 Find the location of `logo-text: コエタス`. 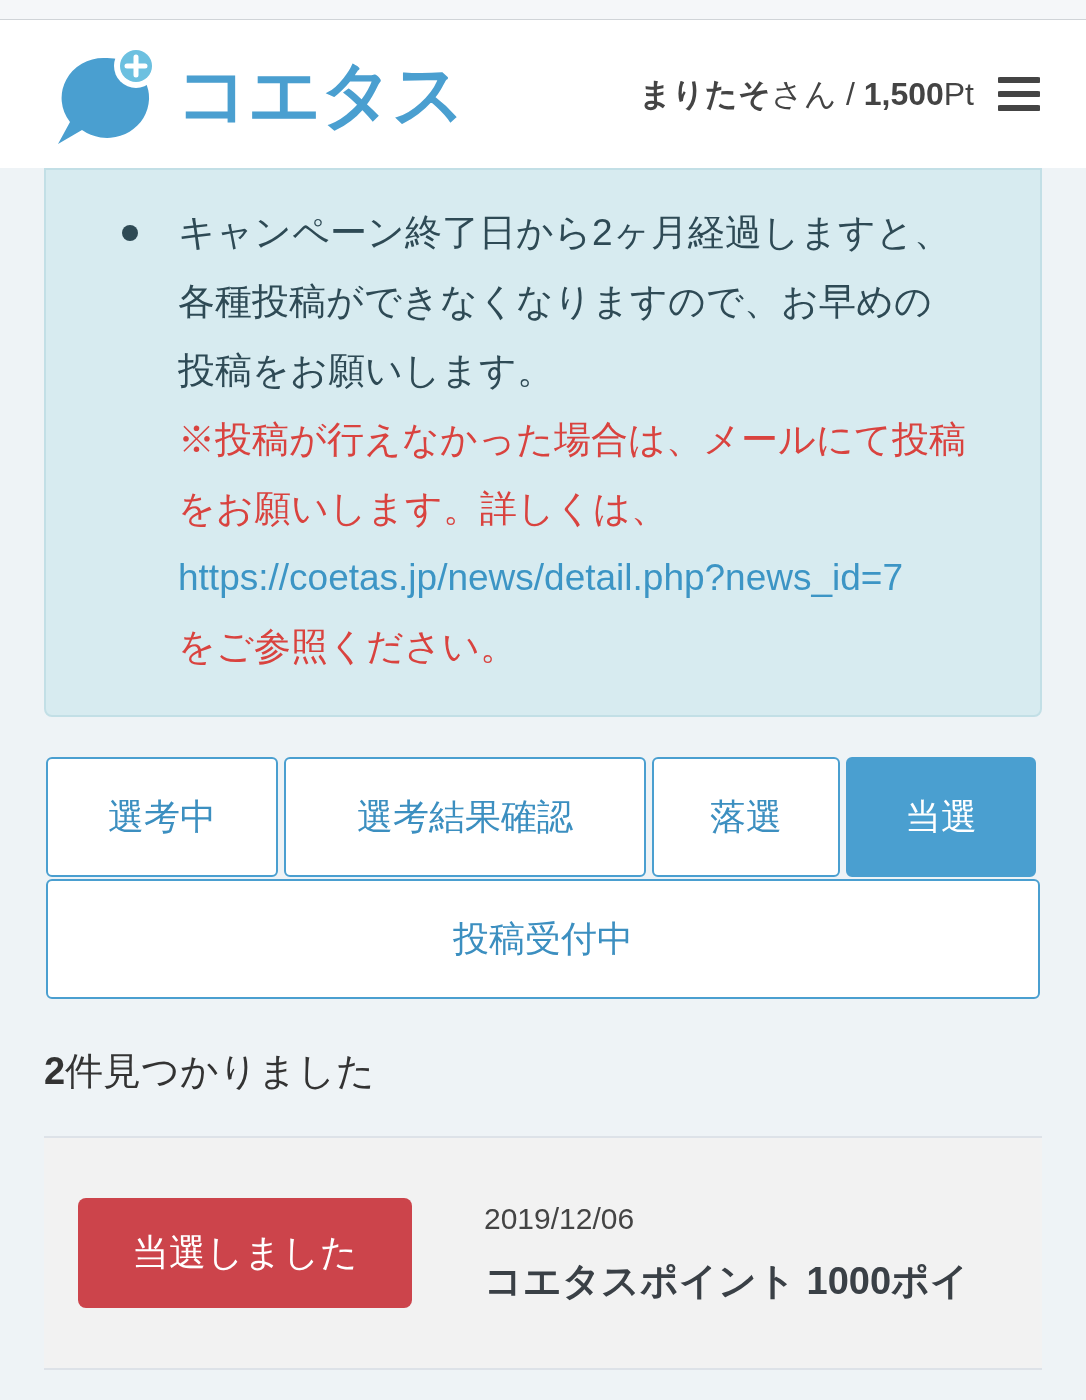

logo-text: コエタス is located at coordinates (320, 94).